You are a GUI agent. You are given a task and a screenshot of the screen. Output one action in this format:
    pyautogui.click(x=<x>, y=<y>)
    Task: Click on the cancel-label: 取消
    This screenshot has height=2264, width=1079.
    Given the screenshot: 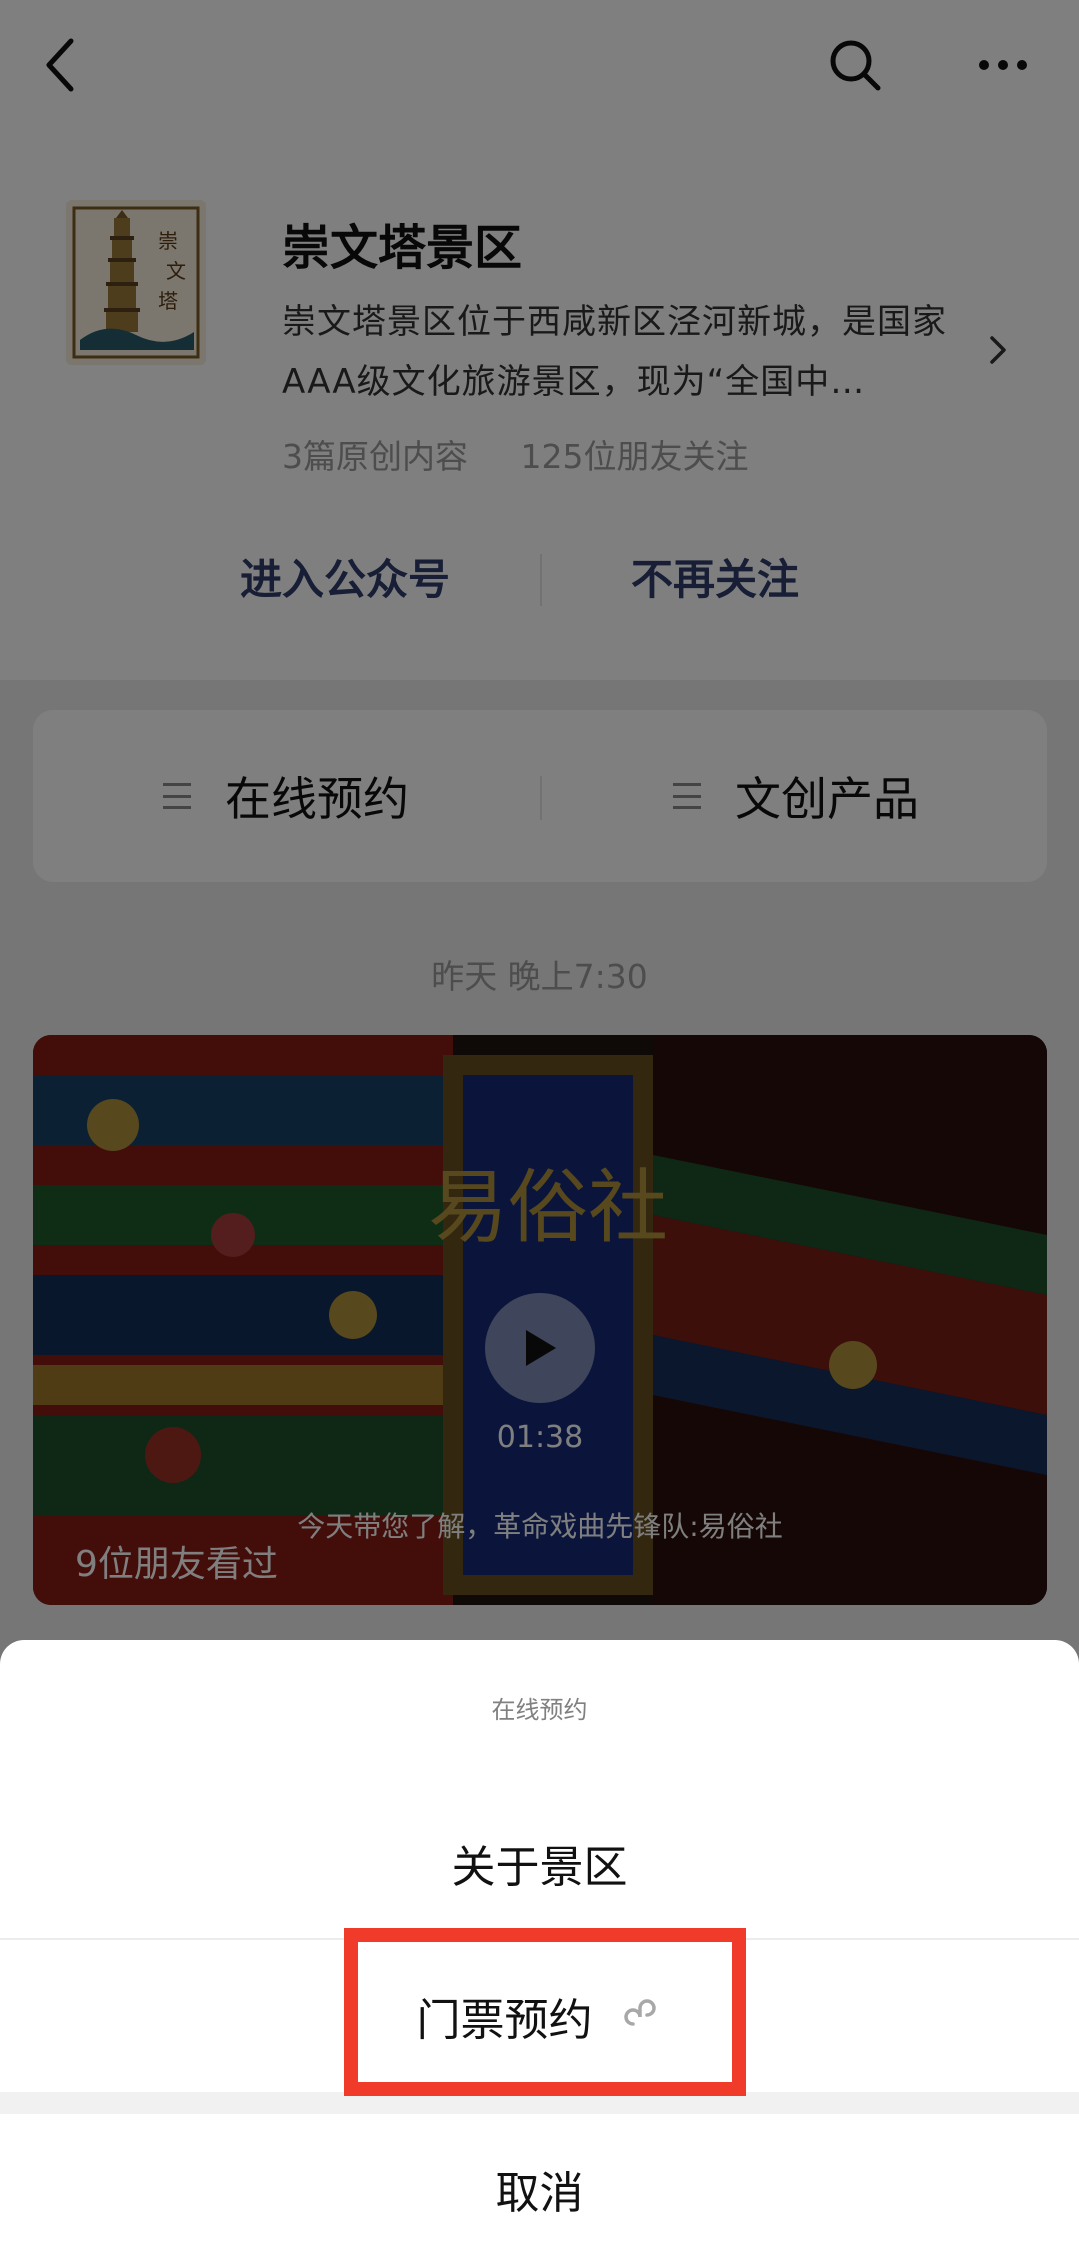 What is the action you would take?
    pyautogui.click(x=539, y=2193)
    